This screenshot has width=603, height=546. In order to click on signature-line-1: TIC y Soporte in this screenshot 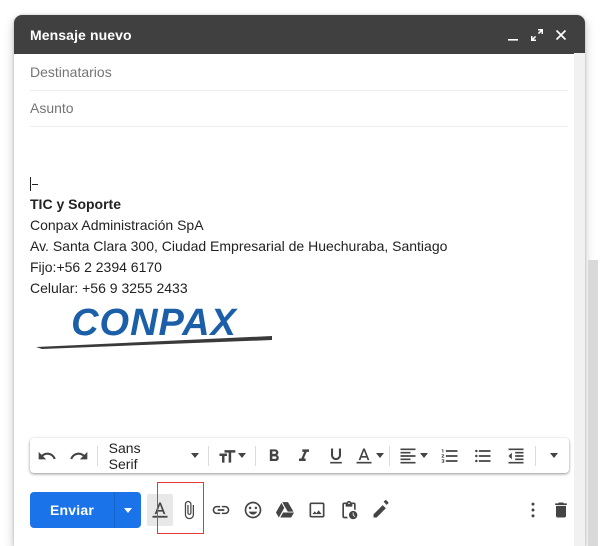, I will do `click(76, 204)`.